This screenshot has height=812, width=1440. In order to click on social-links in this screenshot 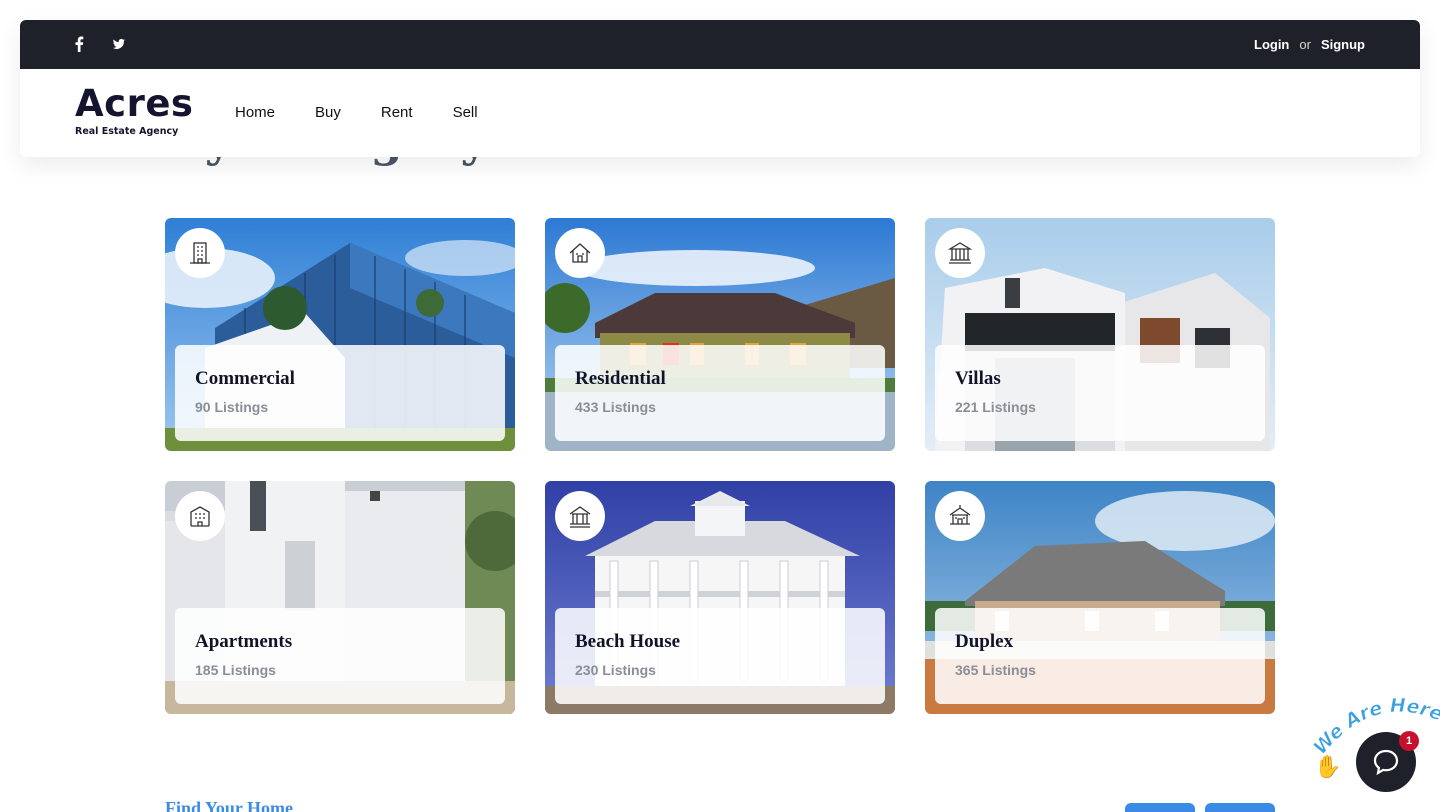, I will do `click(99, 44)`.